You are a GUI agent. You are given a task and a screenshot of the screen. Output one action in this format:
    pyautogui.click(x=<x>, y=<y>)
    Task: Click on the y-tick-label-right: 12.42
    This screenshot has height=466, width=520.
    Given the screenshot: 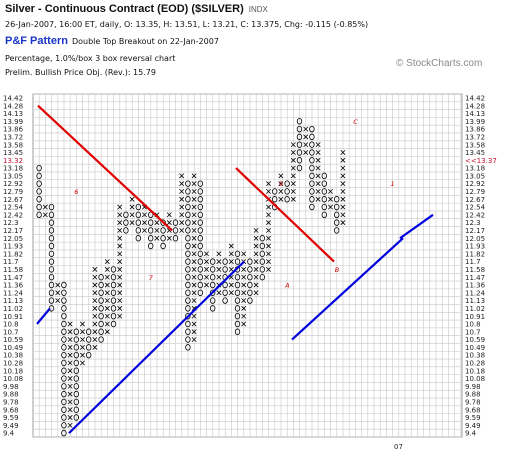 What is the action you would take?
    pyautogui.click(x=475, y=215)
    